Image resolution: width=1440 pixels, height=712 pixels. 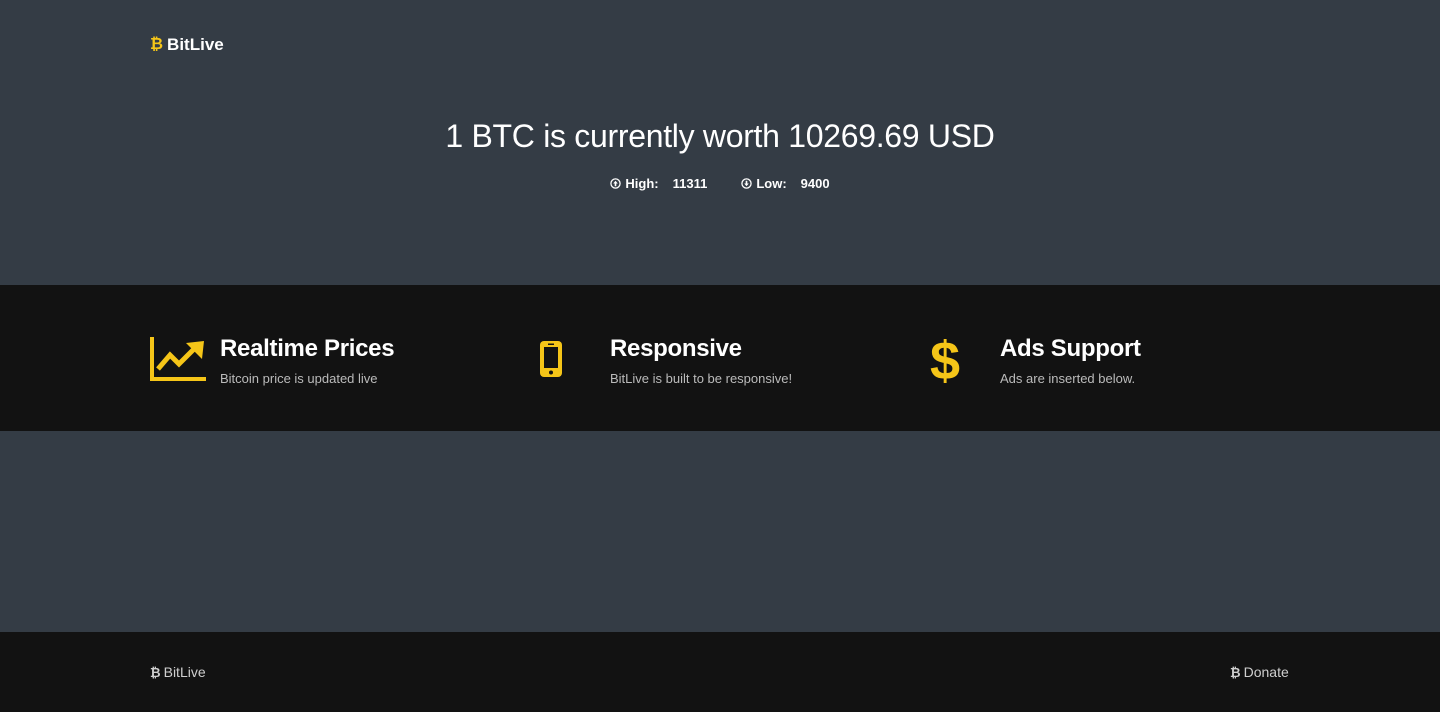 I want to click on footer-brand-link: ₿ BitLive, so click(x=178, y=672).